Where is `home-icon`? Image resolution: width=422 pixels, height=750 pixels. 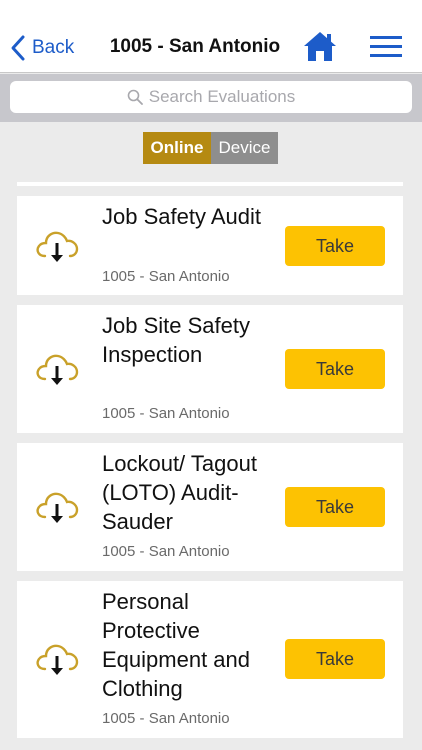
home-icon is located at coordinates (320, 46).